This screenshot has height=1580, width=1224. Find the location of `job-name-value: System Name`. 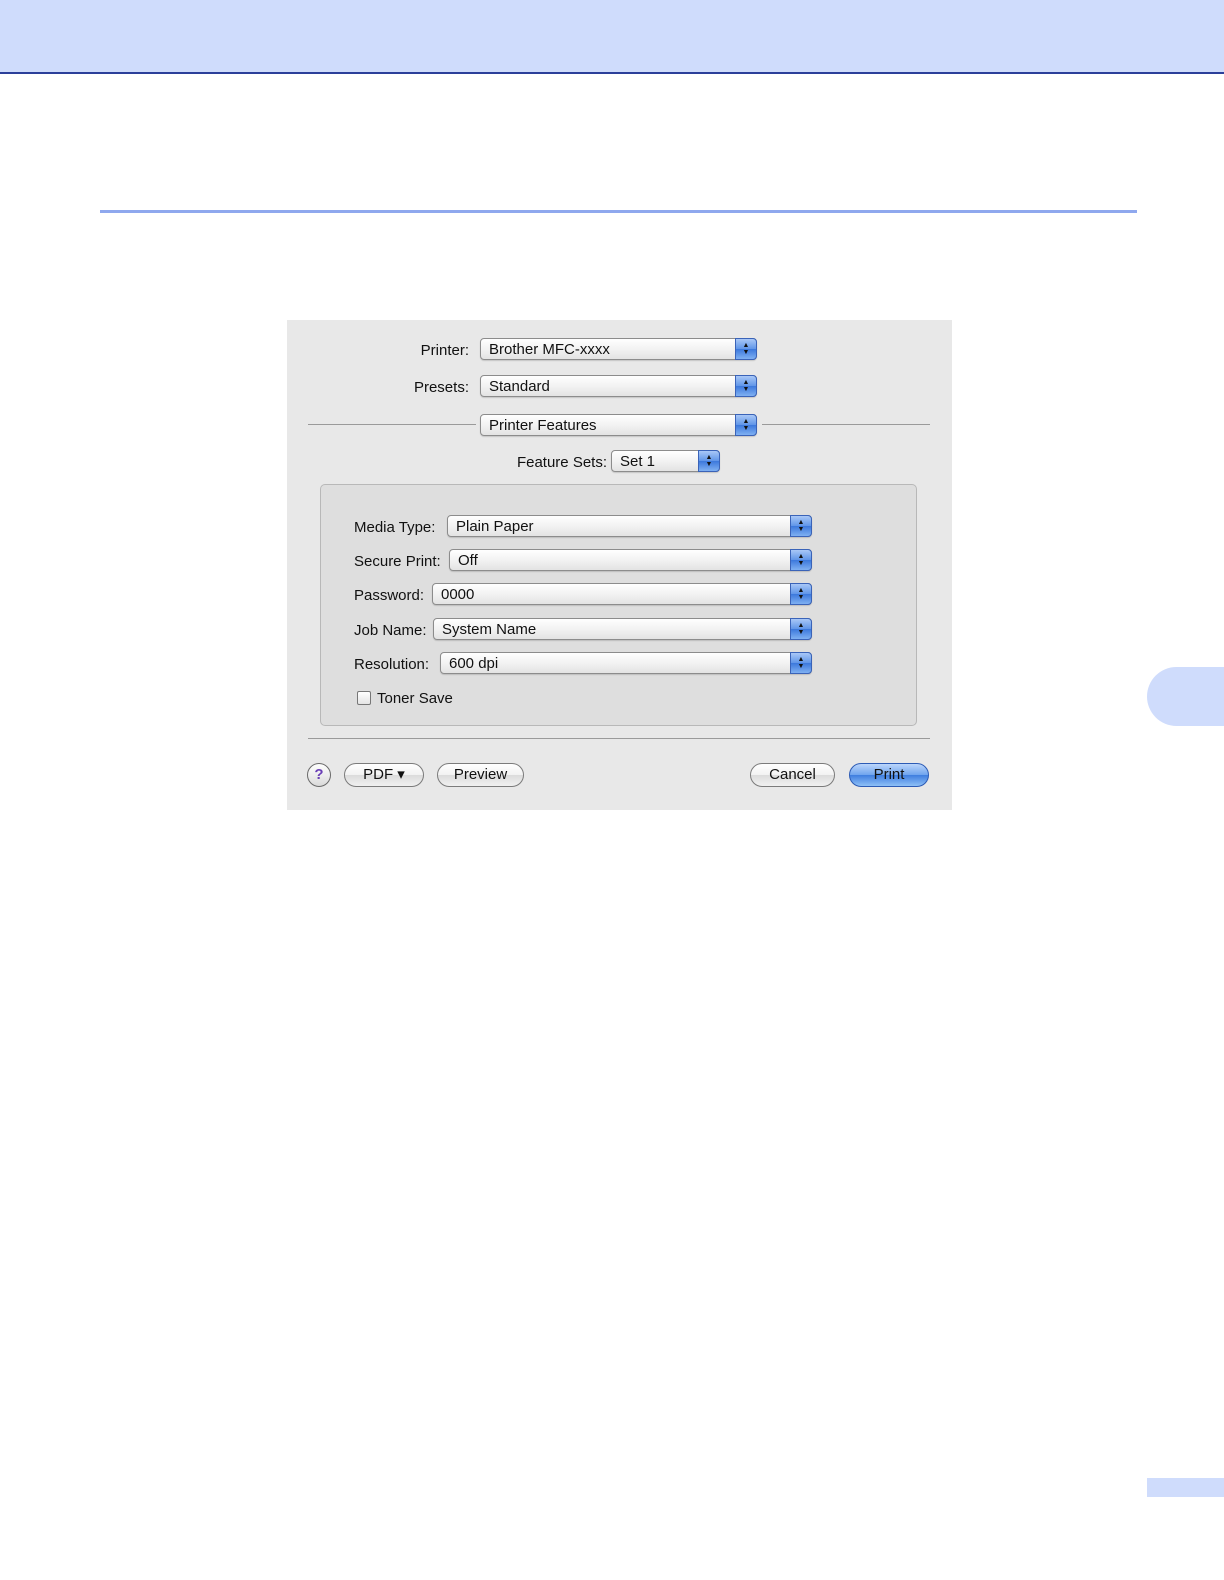

job-name-value: System Name is located at coordinates (489, 629).